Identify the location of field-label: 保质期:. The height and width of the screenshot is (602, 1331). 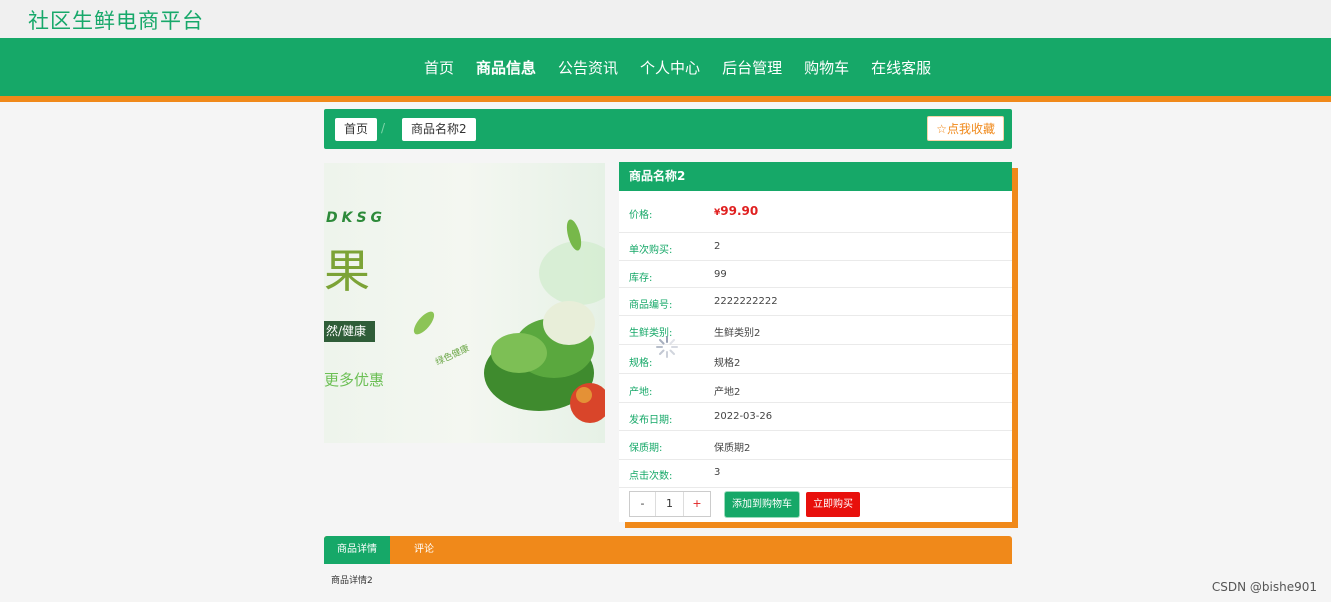
(646, 448).